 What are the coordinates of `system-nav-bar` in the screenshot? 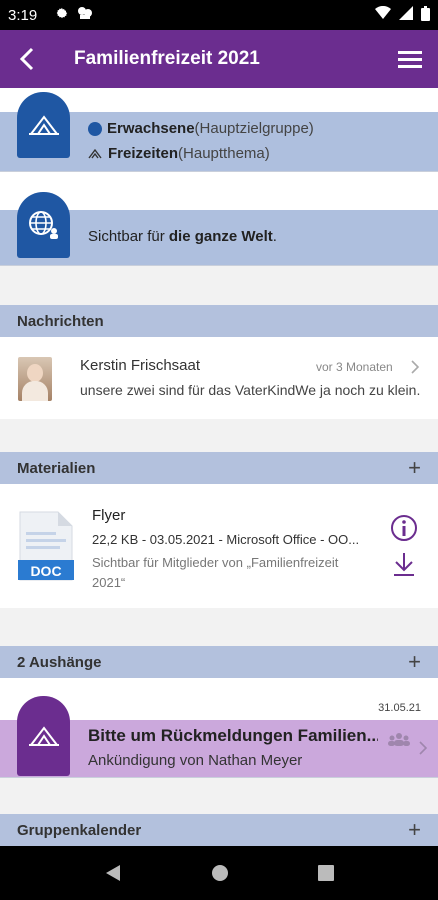 It's located at (219, 873).